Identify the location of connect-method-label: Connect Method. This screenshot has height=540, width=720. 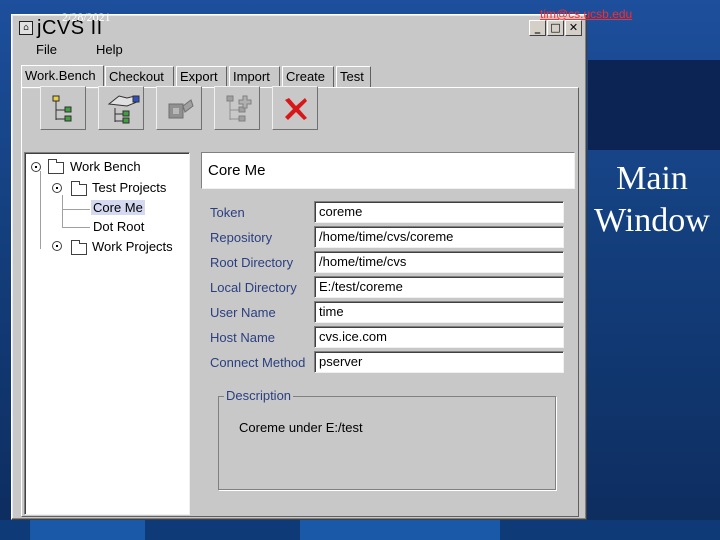
(258, 362).